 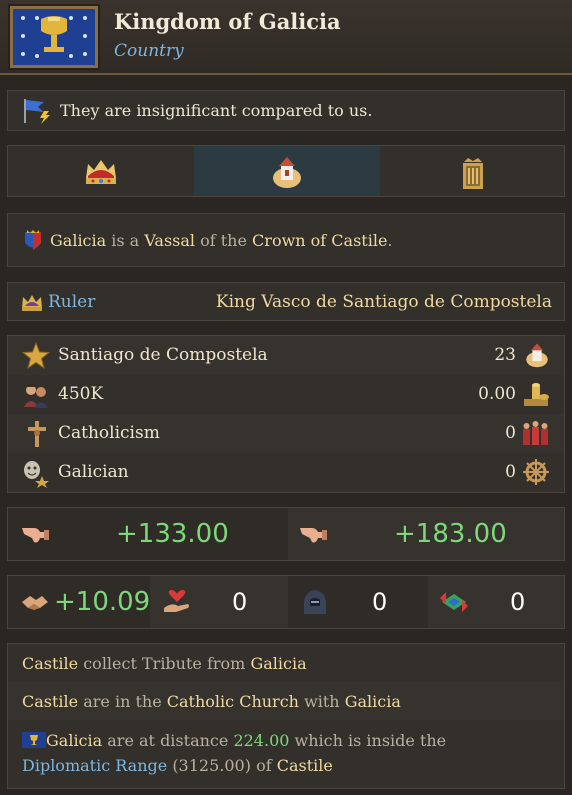 What do you see at coordinates (169, 240) in the screenshot?
I see `relation-type: Vassal` at bounding box center [169, 240].